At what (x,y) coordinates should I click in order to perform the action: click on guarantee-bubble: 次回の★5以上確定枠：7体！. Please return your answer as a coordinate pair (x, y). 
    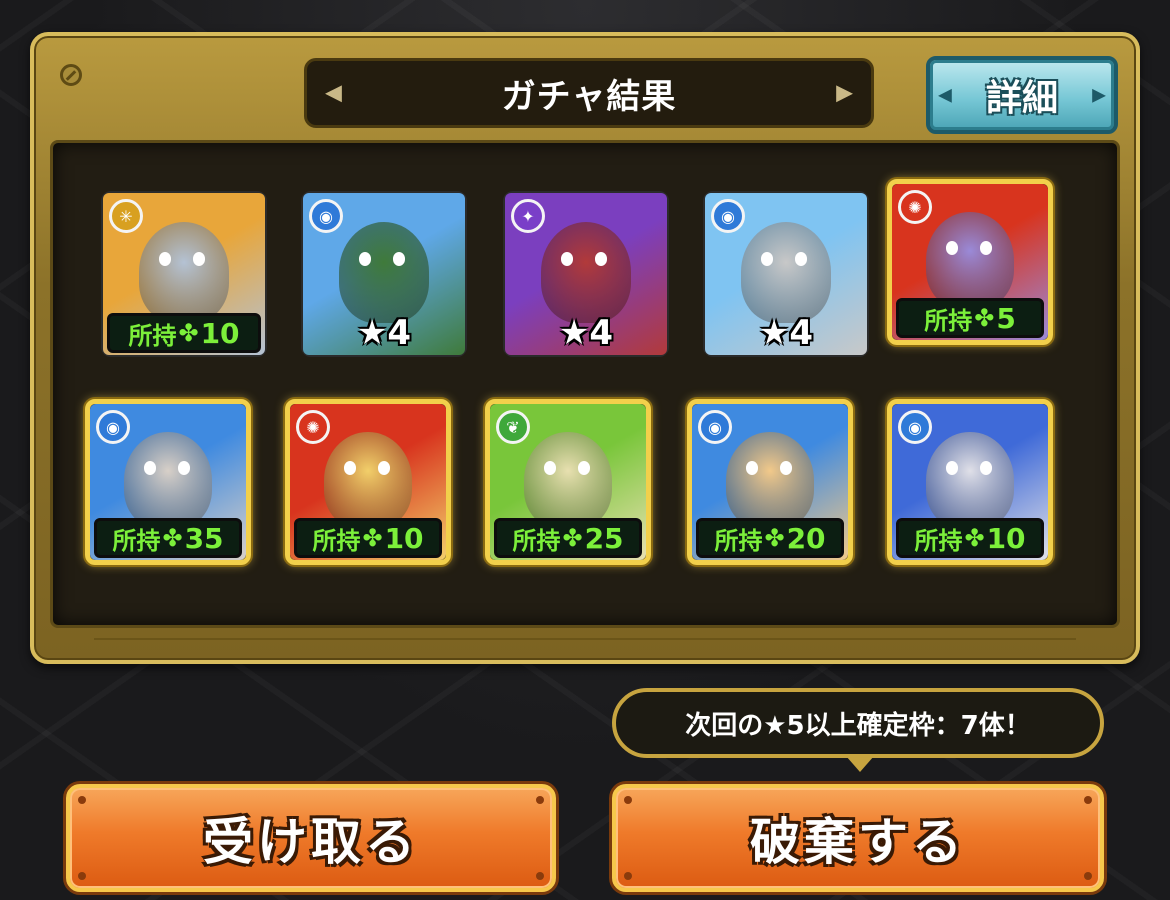
    Looking at the image, I should click on (858, 730).